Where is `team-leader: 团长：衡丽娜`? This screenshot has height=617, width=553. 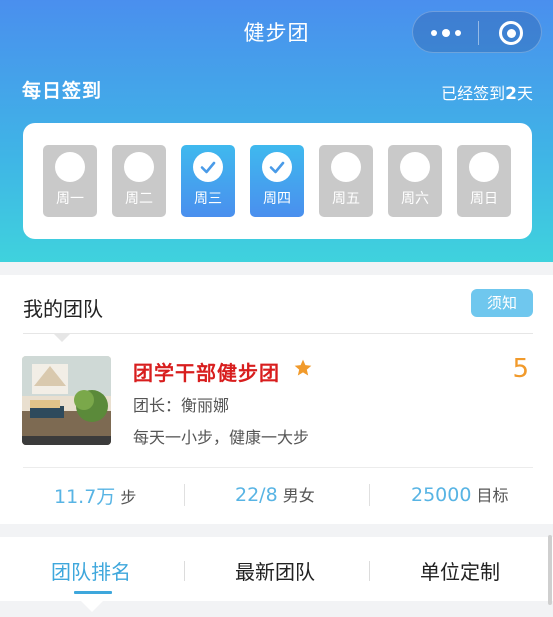
team-leader: 团长：衡丽娜 is located at coordinates (181, 405).